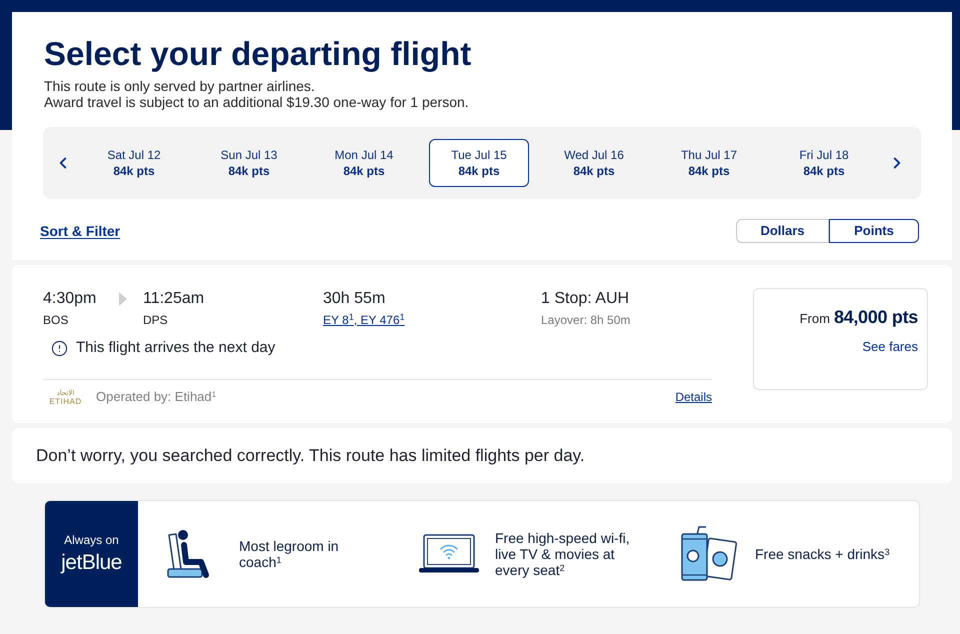 The width and height of the screenshot is (960, 634). Describe the element at coordinates (310, 456) in the screenshot. I see `limited-flights-message: Don’t worry, you searched correctly. This route has limited flights per day.` at that location.